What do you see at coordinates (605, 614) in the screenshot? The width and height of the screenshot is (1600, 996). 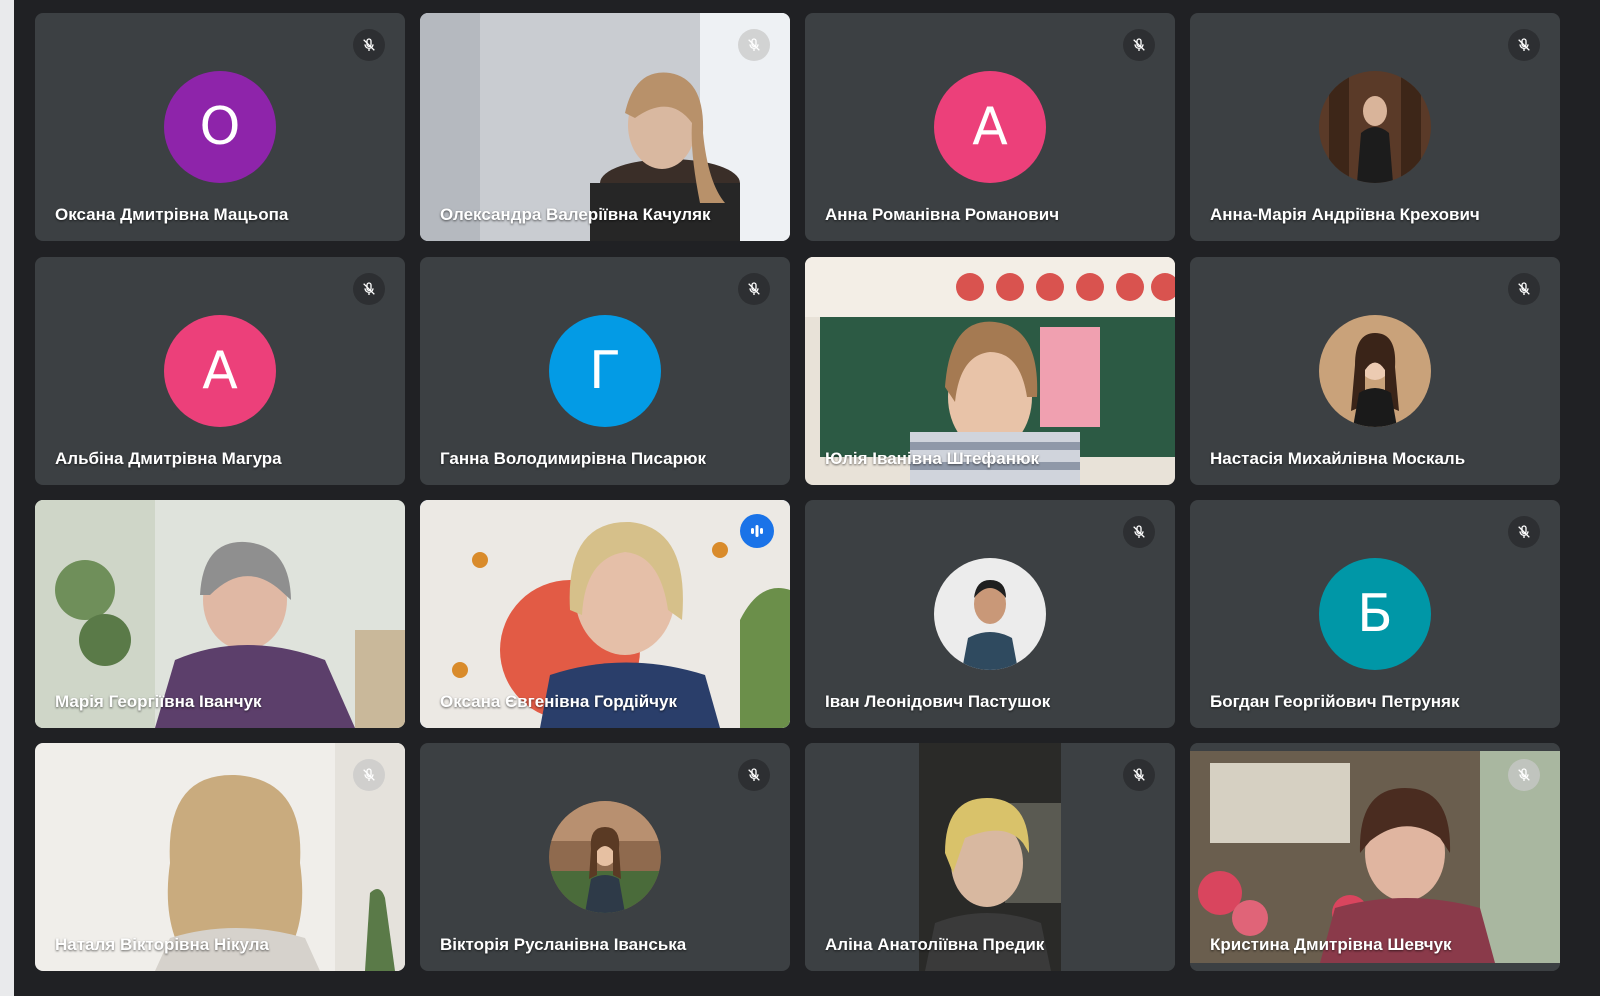 I see `participant-tile-active-speaker: Оксана Євгенівна Гордійчук` at bounding box center [605, 614].